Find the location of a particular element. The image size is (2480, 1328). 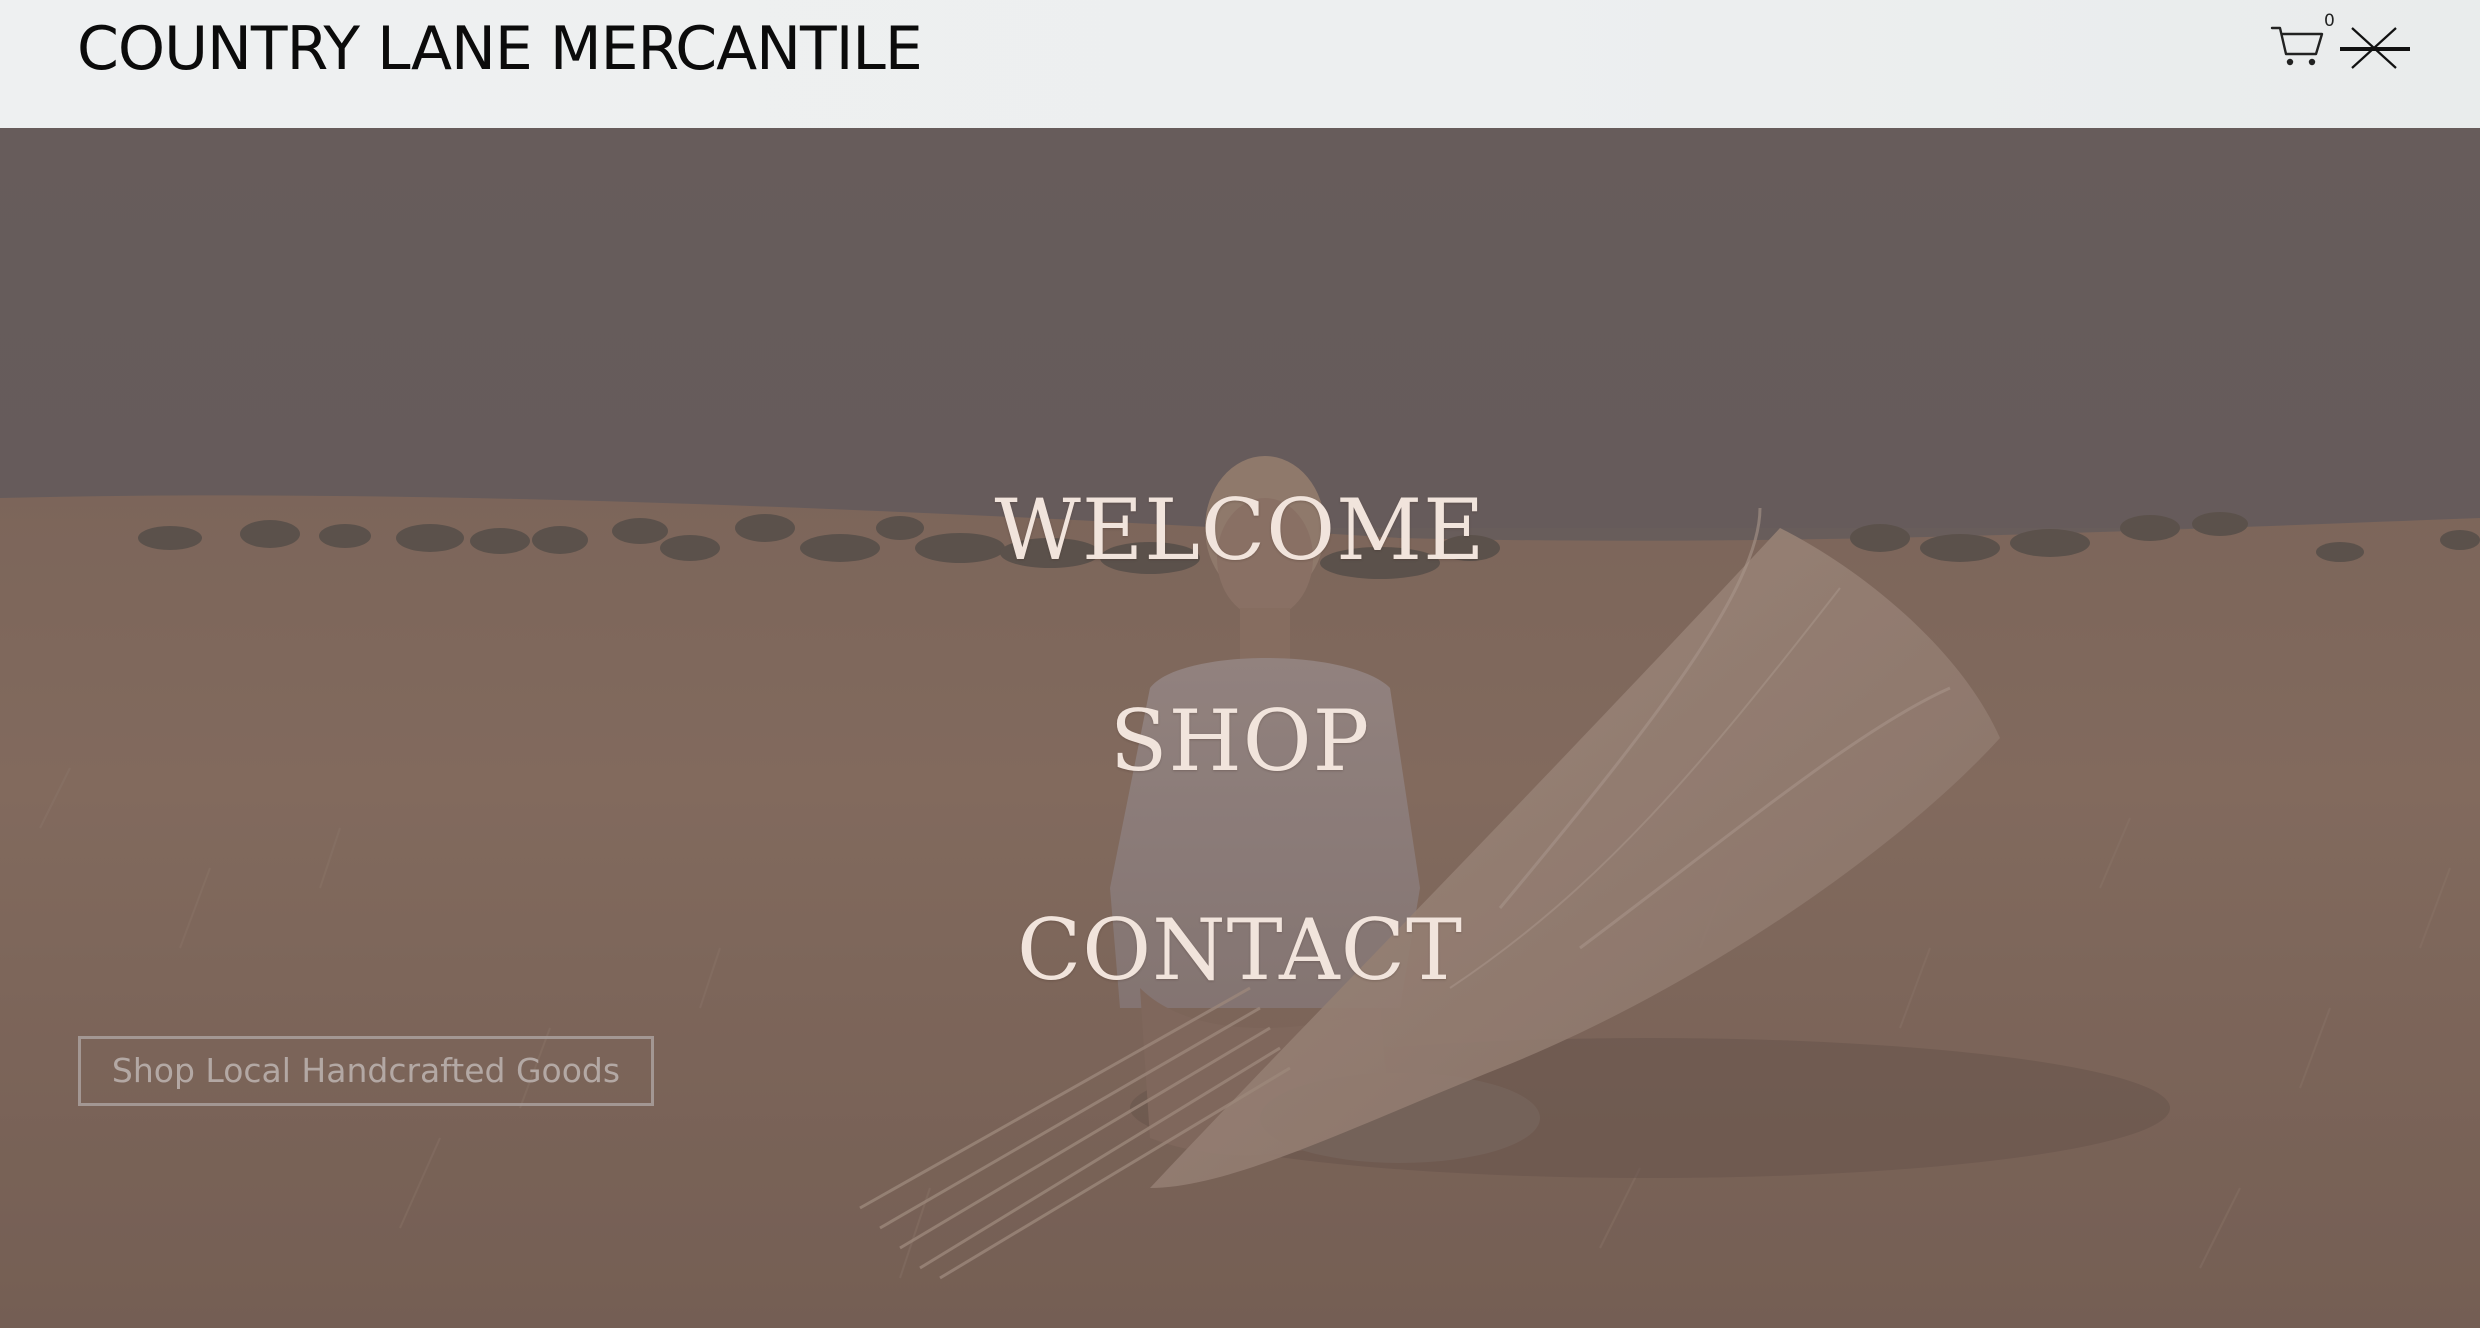

menu-link-welcome: WELCOME is located at coordinates (1240, 530).